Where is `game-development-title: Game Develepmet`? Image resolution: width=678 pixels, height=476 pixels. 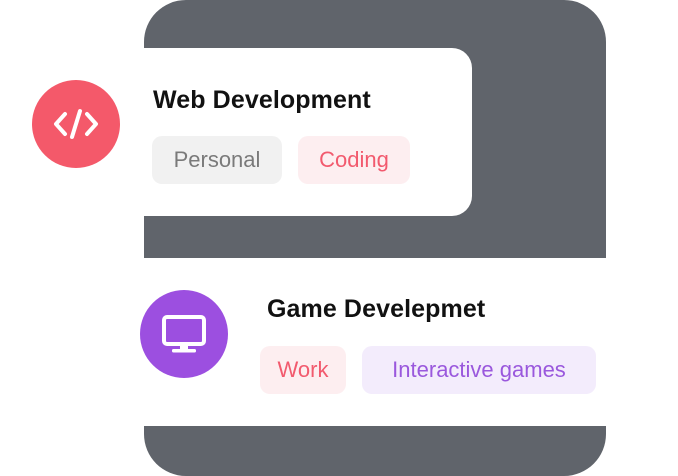 game-development-title: Game Develepmet is located at coordinates (376, 309).